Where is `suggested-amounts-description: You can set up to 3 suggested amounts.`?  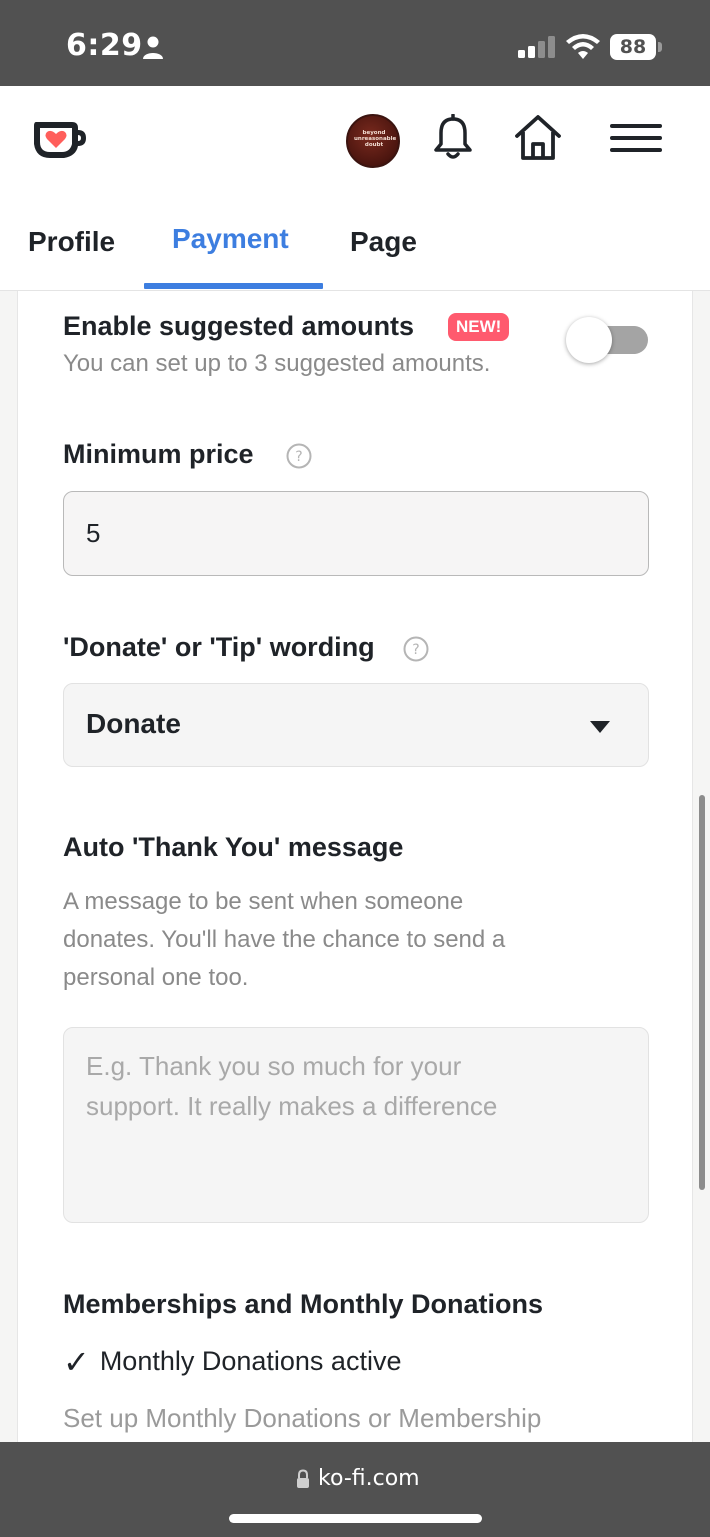 suggested-amounts-description: You can set up to 3 suggested amounts. is located at coordinates (277, 363).